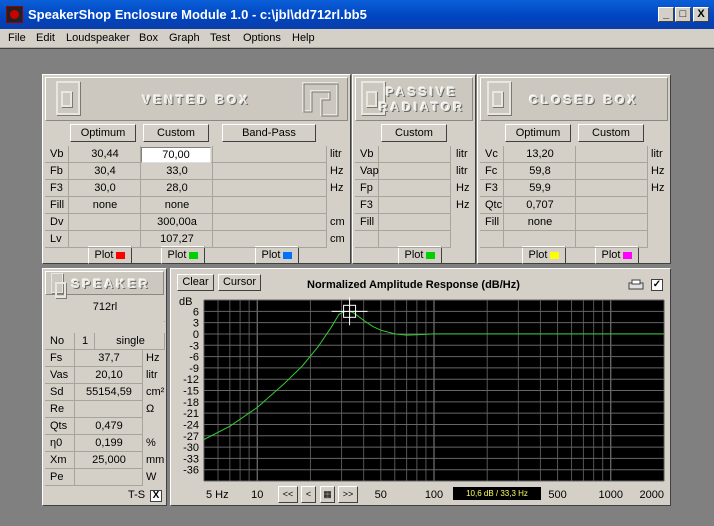 This screenshot has width=714, height=526. Describe the element at coordinates (109, 375) in the screenshot. I see `speaker-row-value: 20,10` at that location.